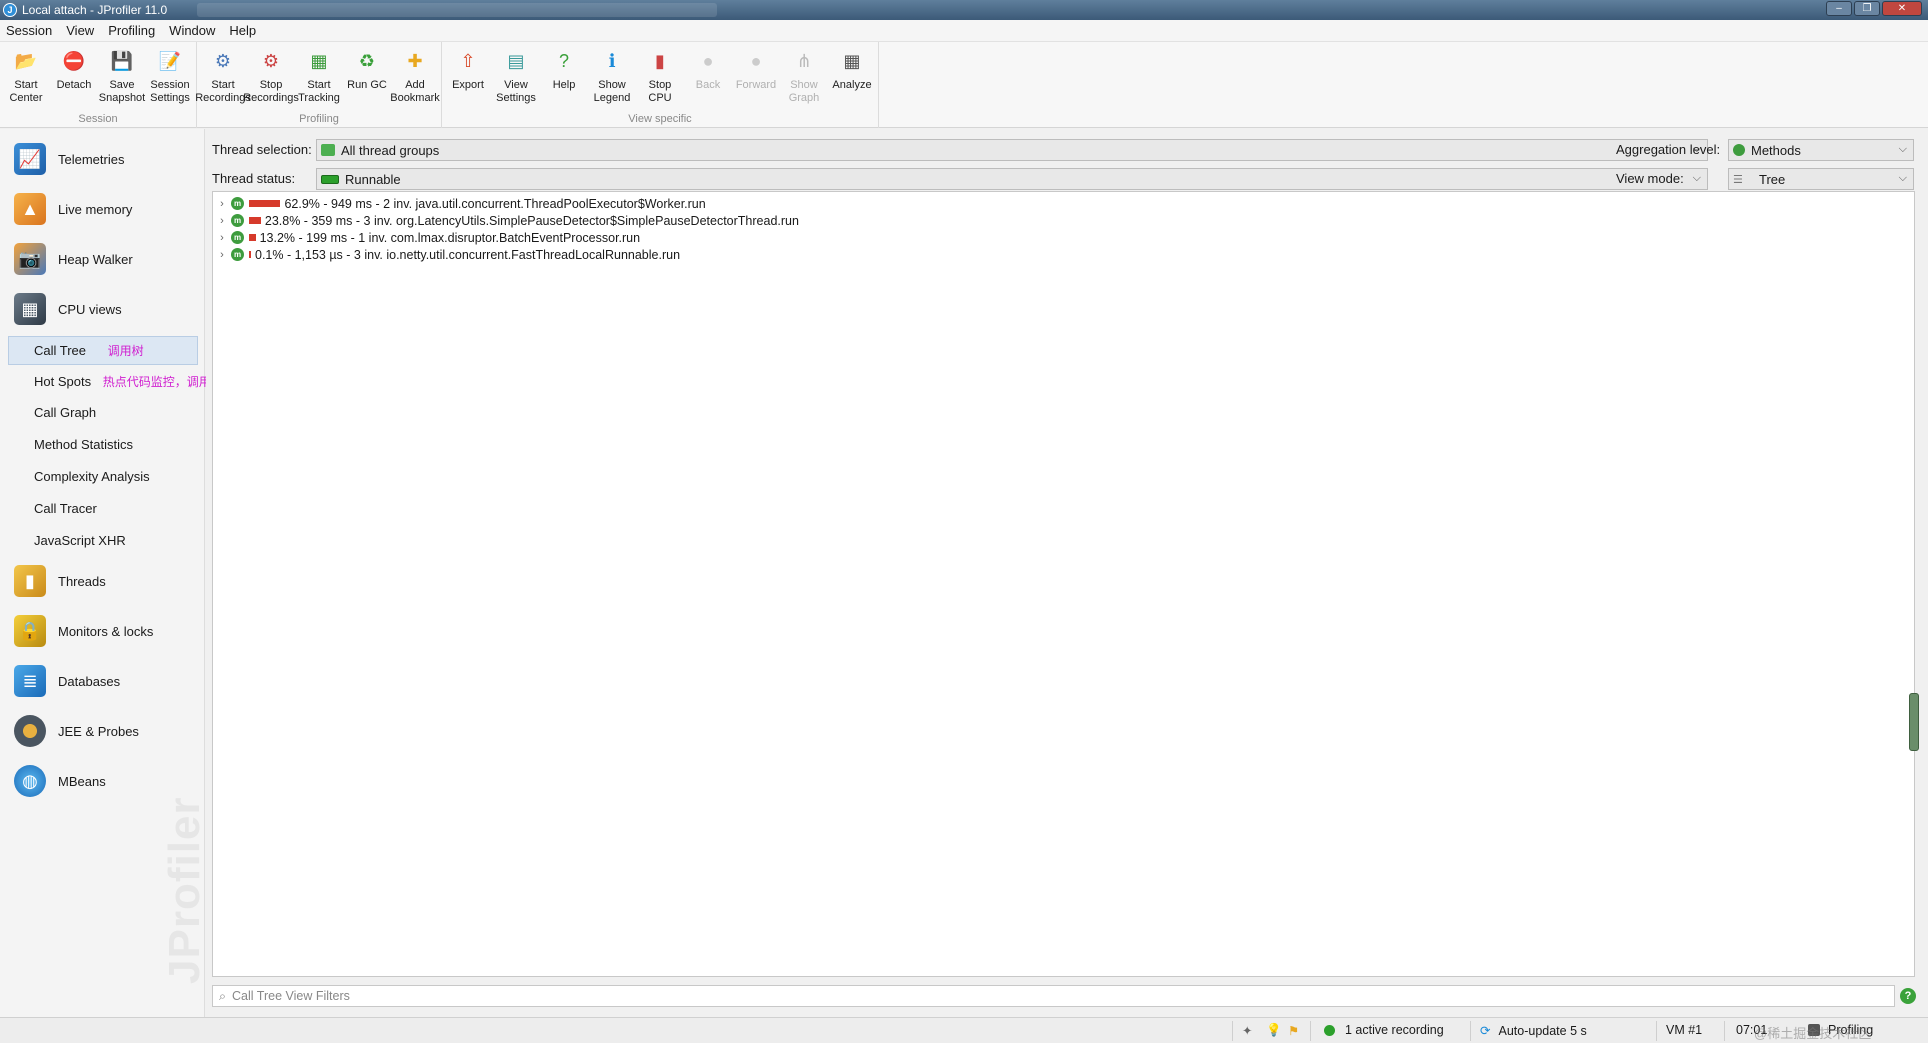 The height and width of the screenshot is (1043, 1928). I want to click on start-recordings-icon: ⚙, so click(223, 60).